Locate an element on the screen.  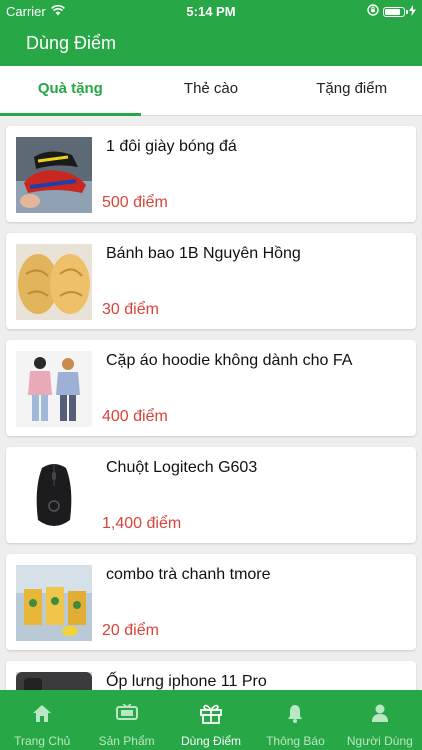
nav-label: Sản Phẩm is located at coordinates (126, 741).